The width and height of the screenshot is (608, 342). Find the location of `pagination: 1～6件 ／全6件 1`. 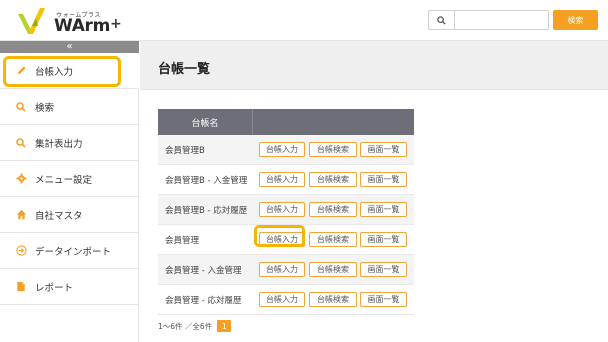

pagination: 1～6件 ／全6件 1 is located at coordinates (195, 326).